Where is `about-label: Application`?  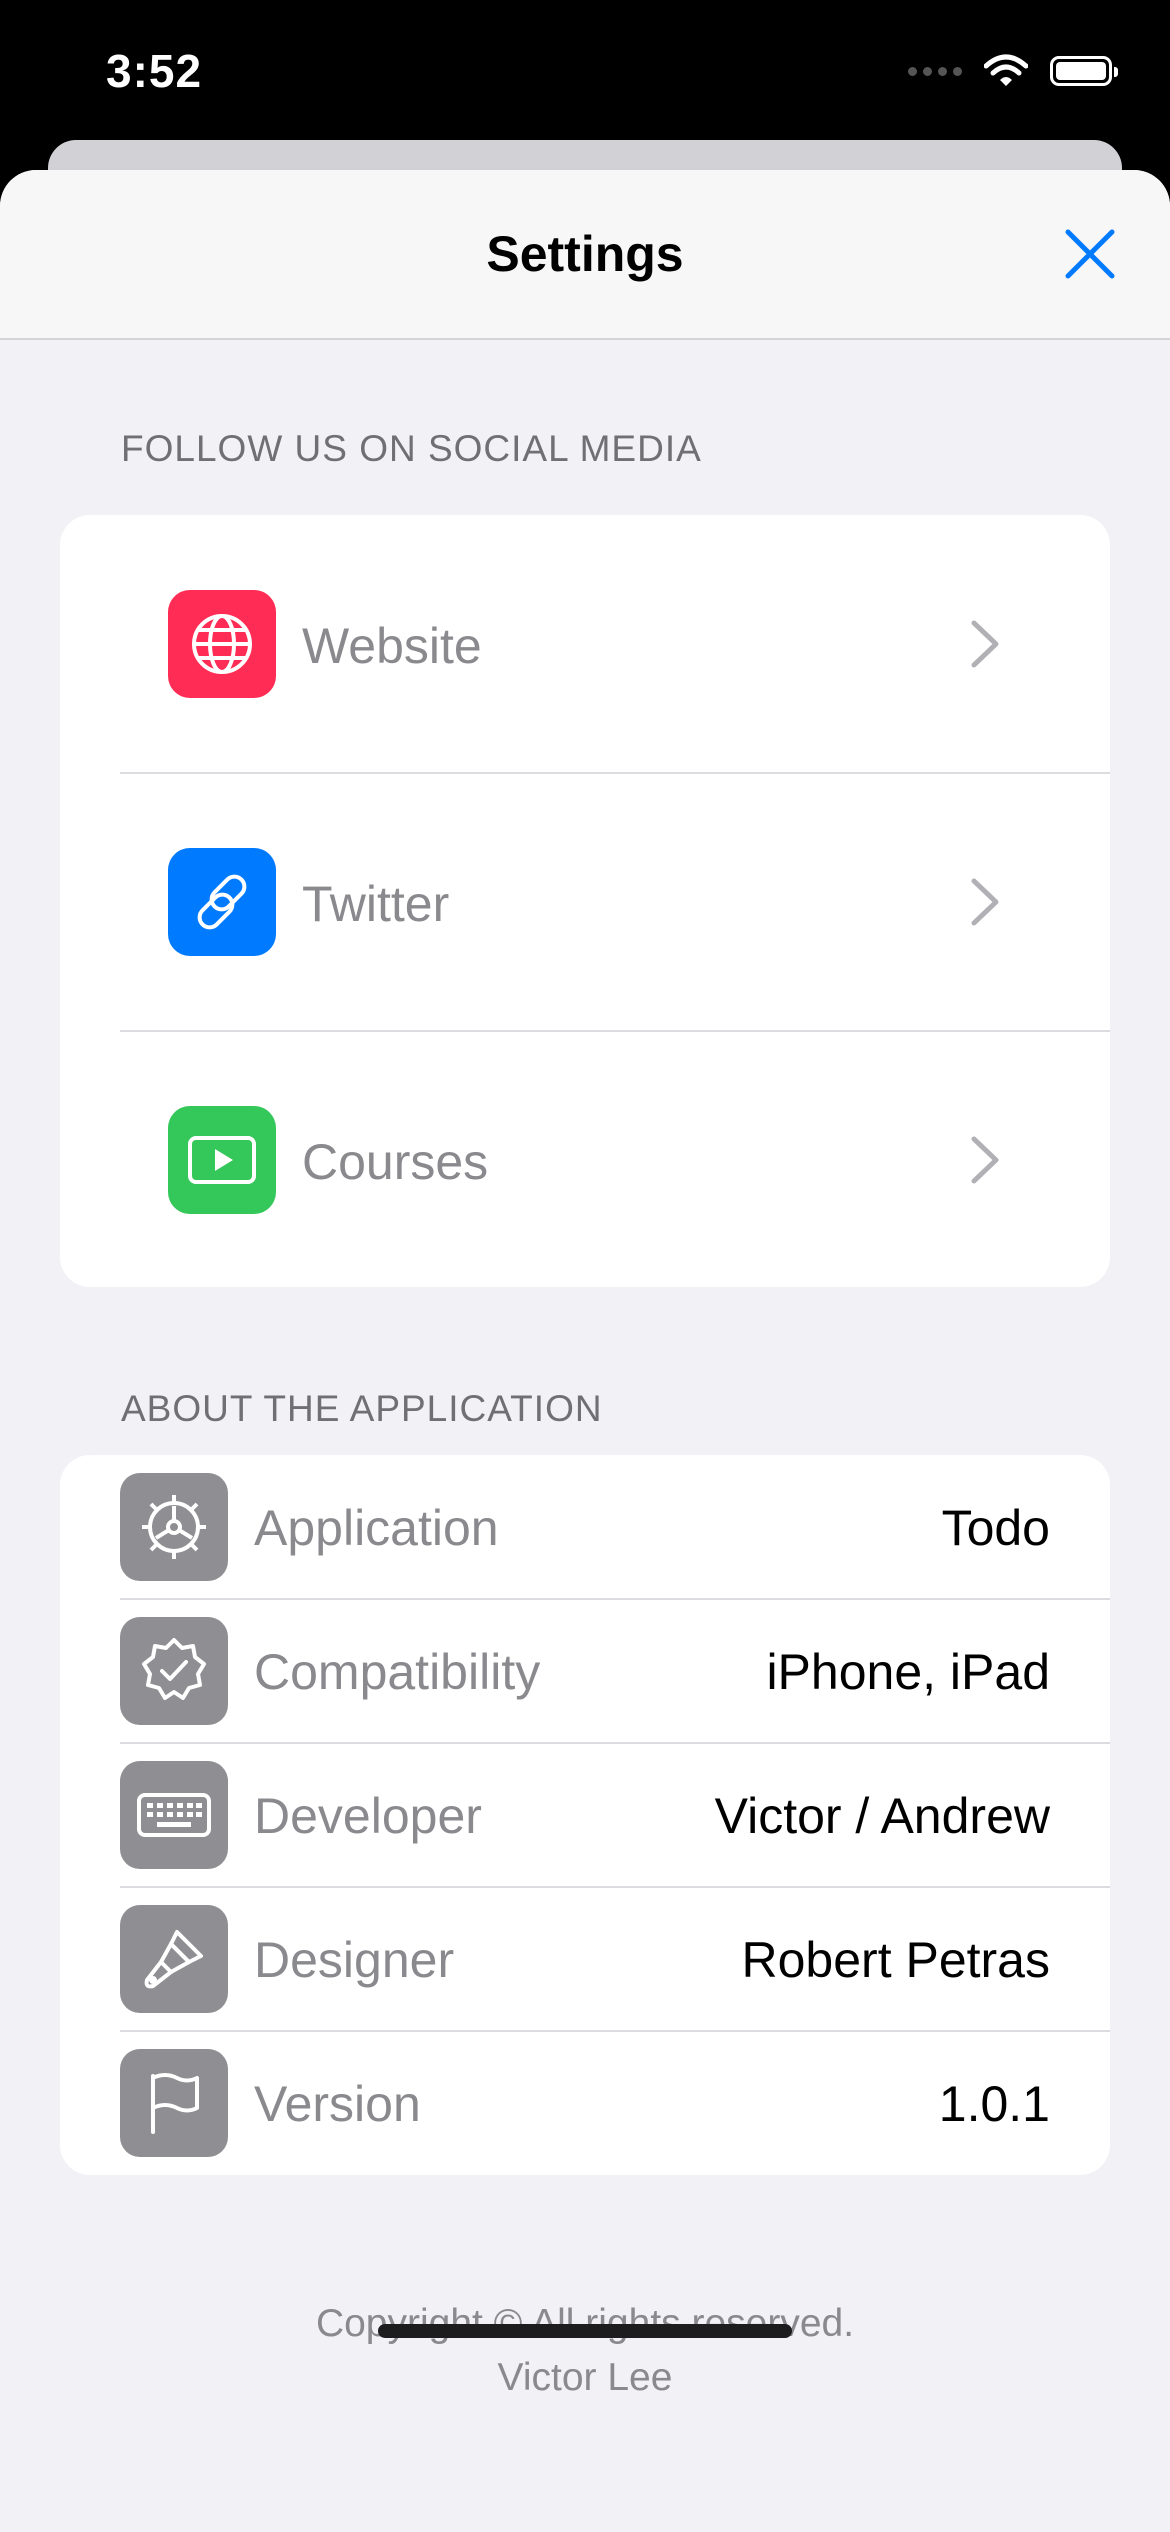
about-label: Application is located at coordinates (376, 1528).